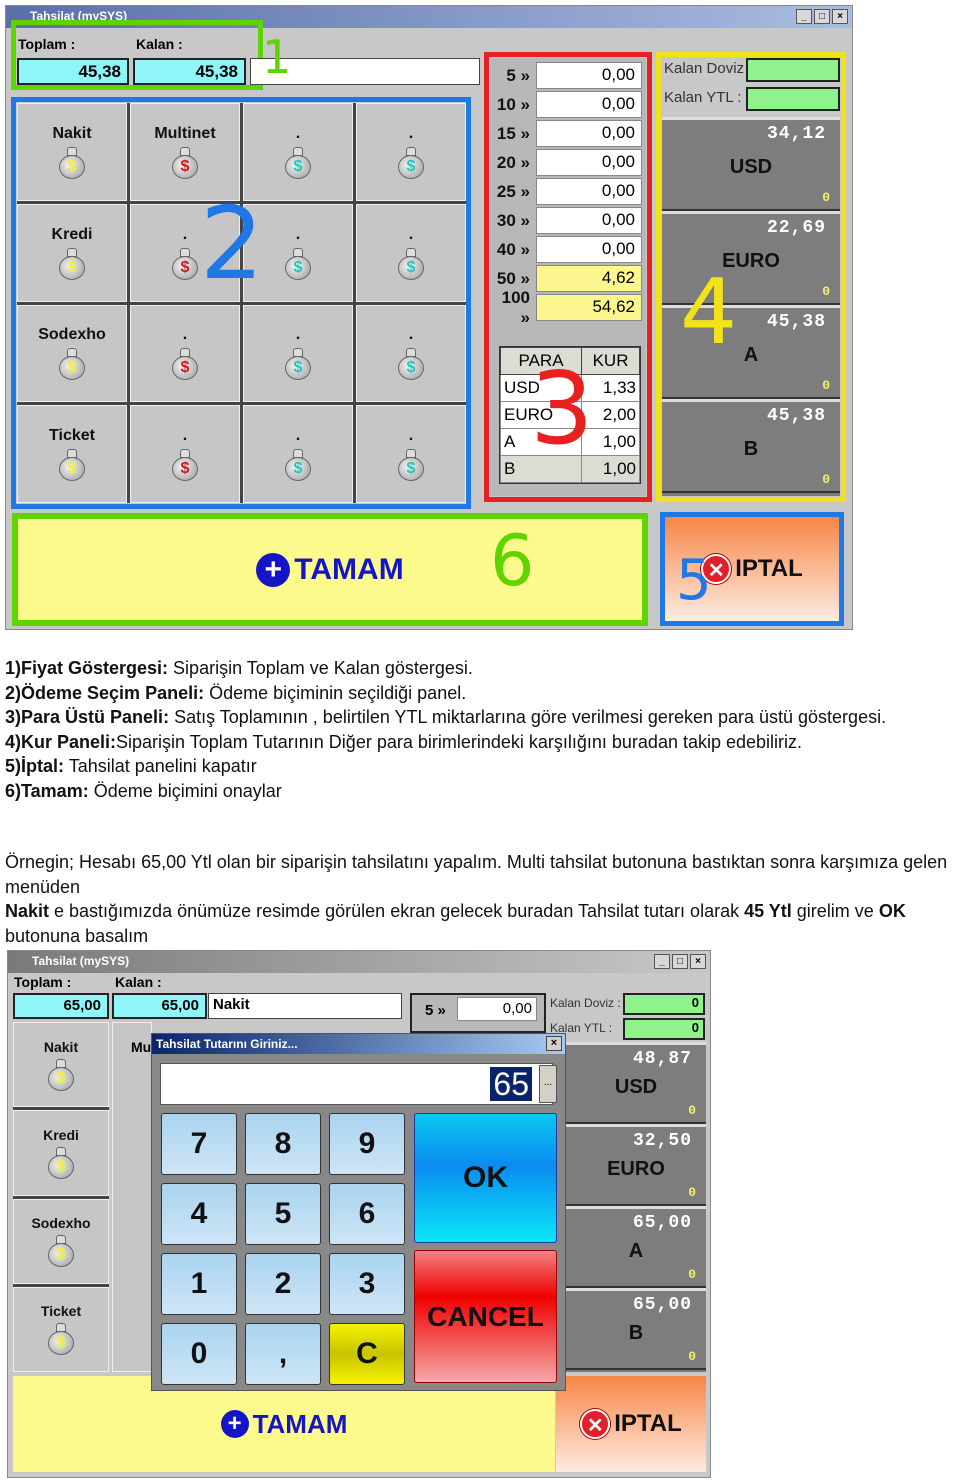 The width and height of the screenshot is (960, 1483). What do you see at coordinates (703, 97) in the screenshot?
I see `kalan-ytl-label: Kalan YTL :` at bounding box center [703, 97].